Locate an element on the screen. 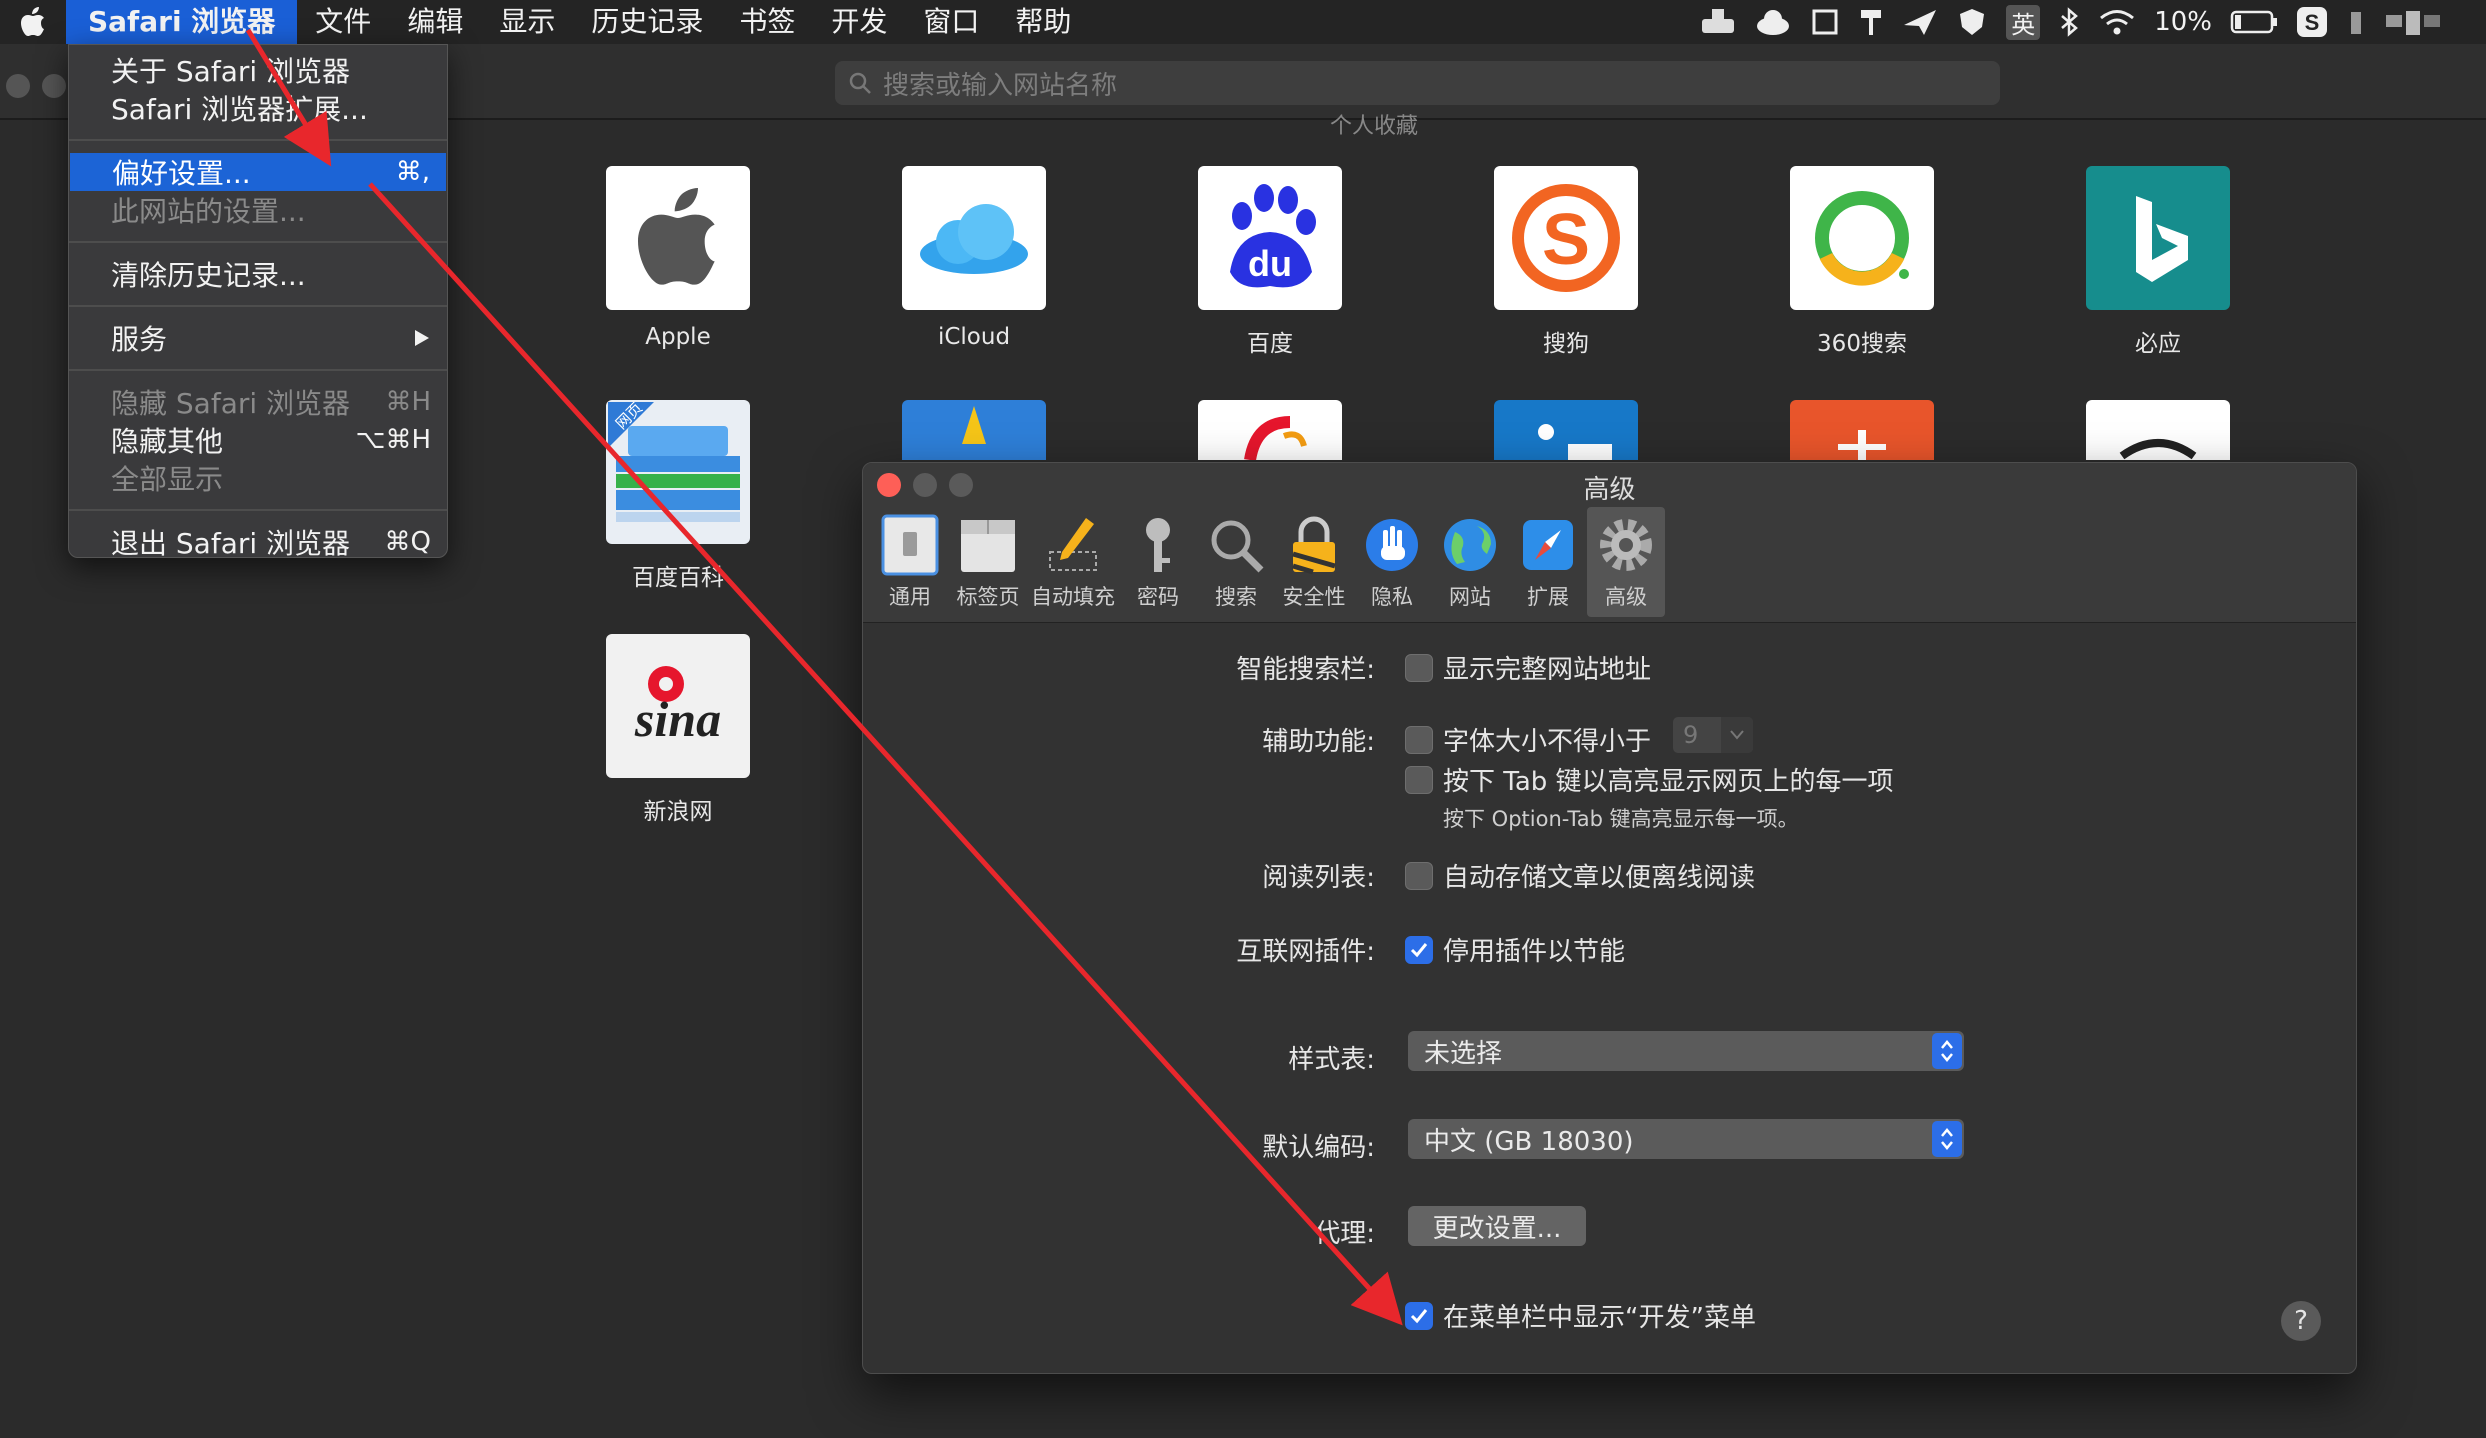  tab-passwords: 密码 is located at coordinates (1158, 562).